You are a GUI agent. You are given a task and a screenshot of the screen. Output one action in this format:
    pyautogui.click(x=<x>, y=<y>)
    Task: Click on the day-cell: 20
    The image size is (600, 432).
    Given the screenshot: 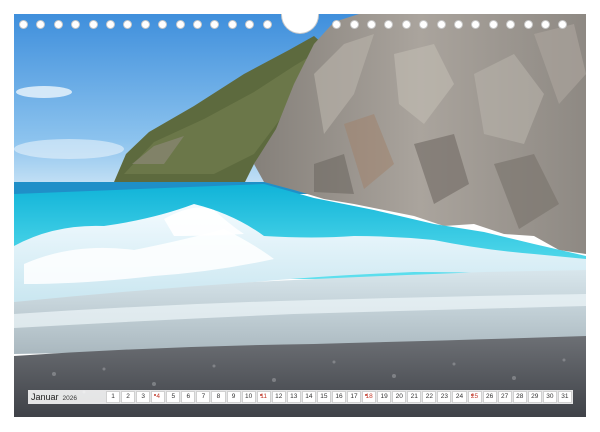 What is the action you would take?
    pyautogui.click(x=399, y=397)
    